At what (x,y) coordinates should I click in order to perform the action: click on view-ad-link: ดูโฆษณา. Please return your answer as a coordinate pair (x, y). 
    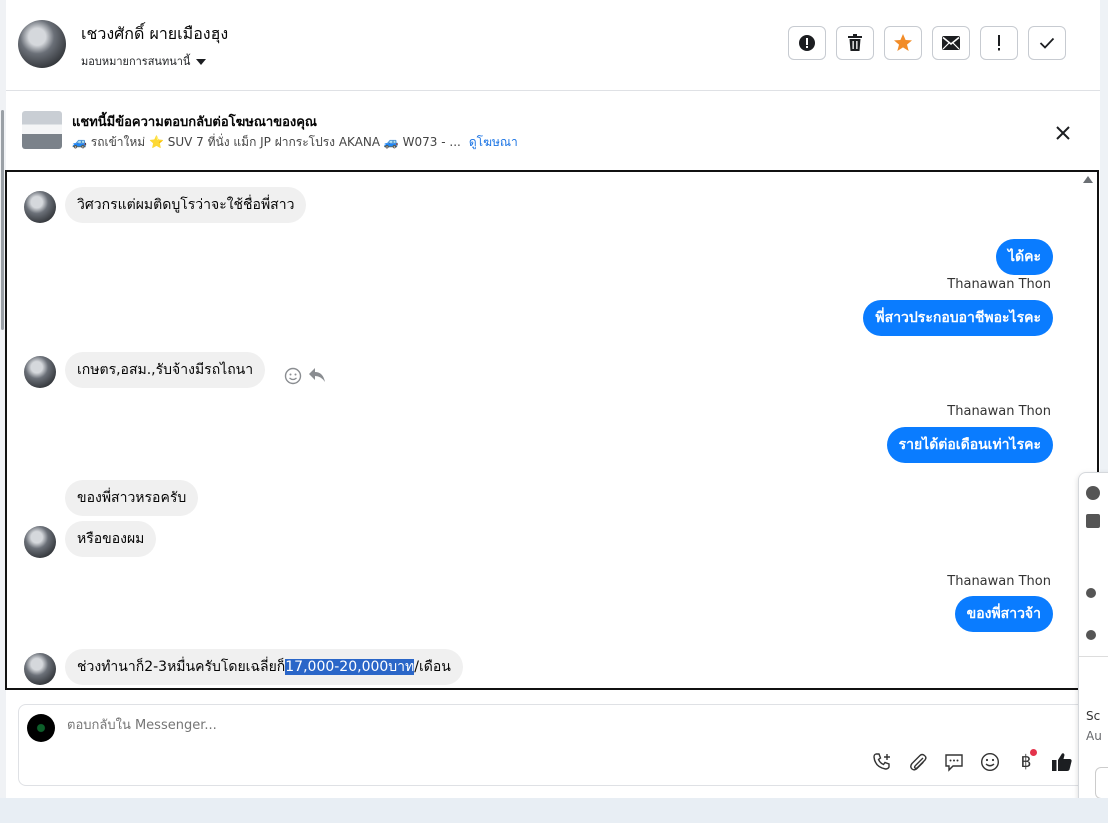
    Looking at the image, I should click on (493, 142).